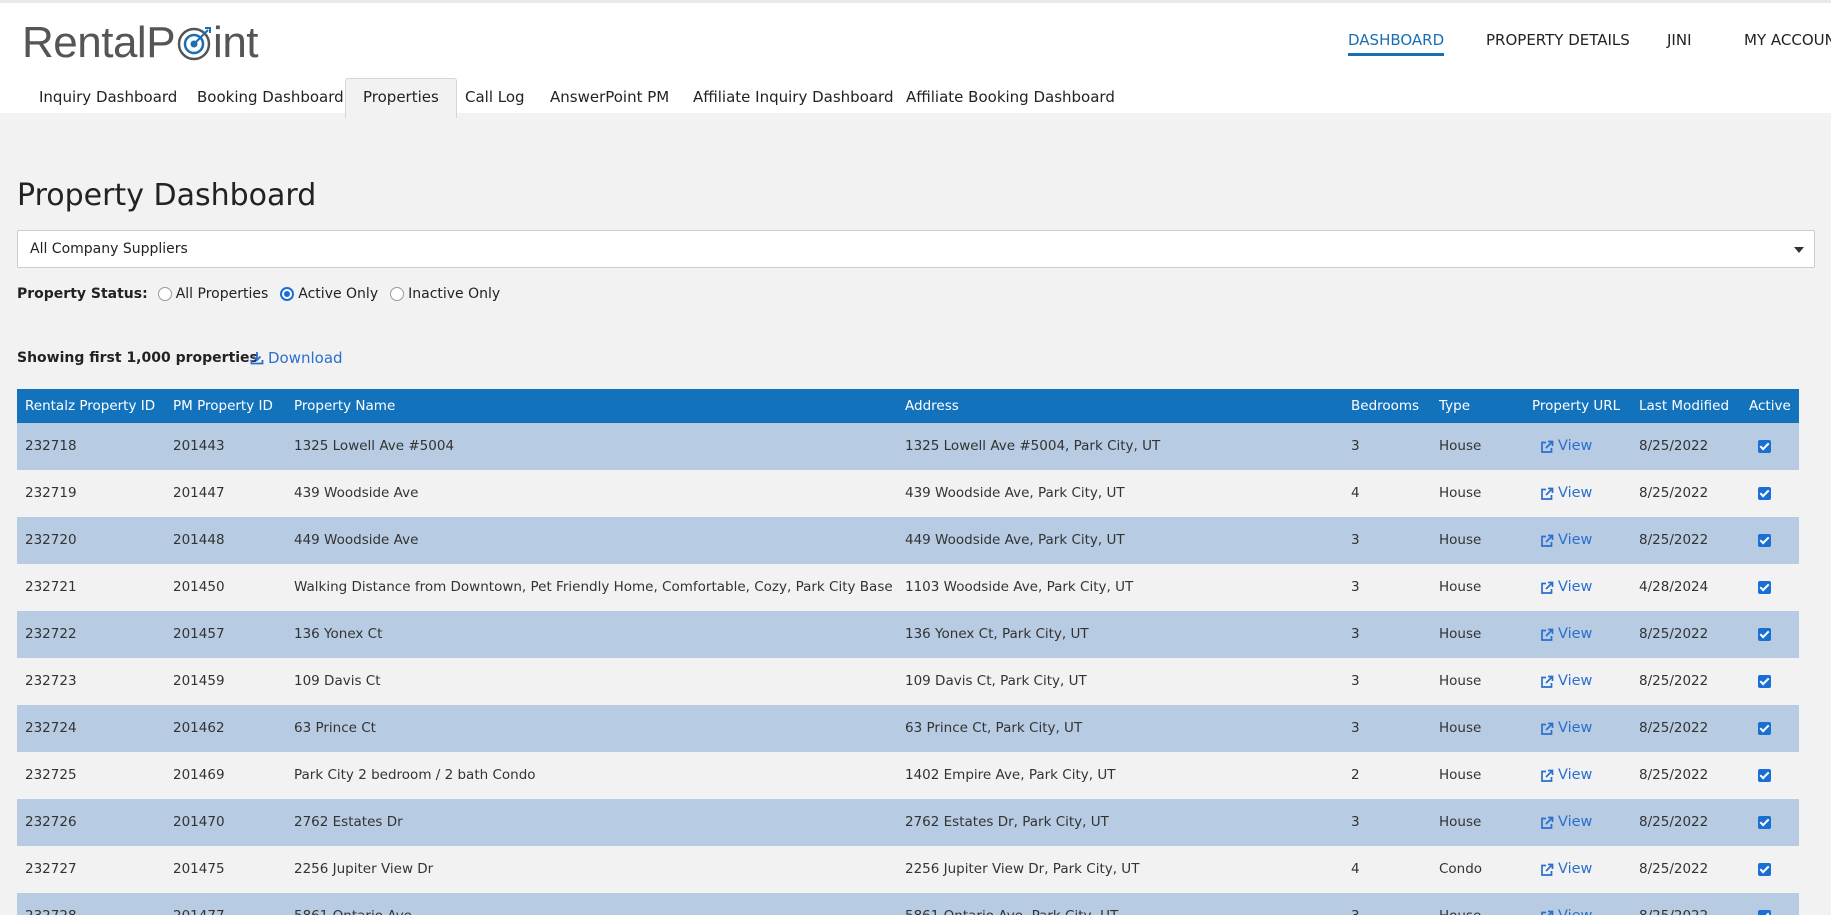 The height and width of the screenshot is (915, 1831). I want to click on tab-properties: Properties, so click(401, 98).